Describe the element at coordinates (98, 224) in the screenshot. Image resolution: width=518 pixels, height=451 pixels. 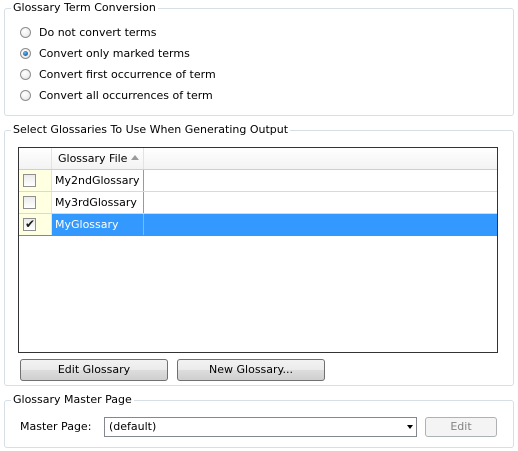
I see `glossary-name-cell: MyGlossary` at that location.